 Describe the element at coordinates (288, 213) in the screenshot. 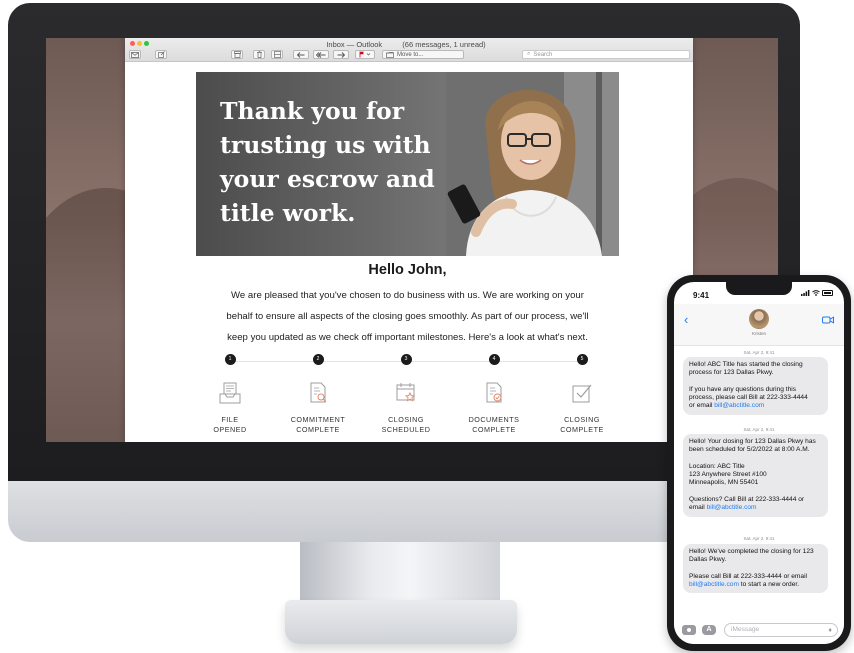

I see `hero-line: title work.` at that location.